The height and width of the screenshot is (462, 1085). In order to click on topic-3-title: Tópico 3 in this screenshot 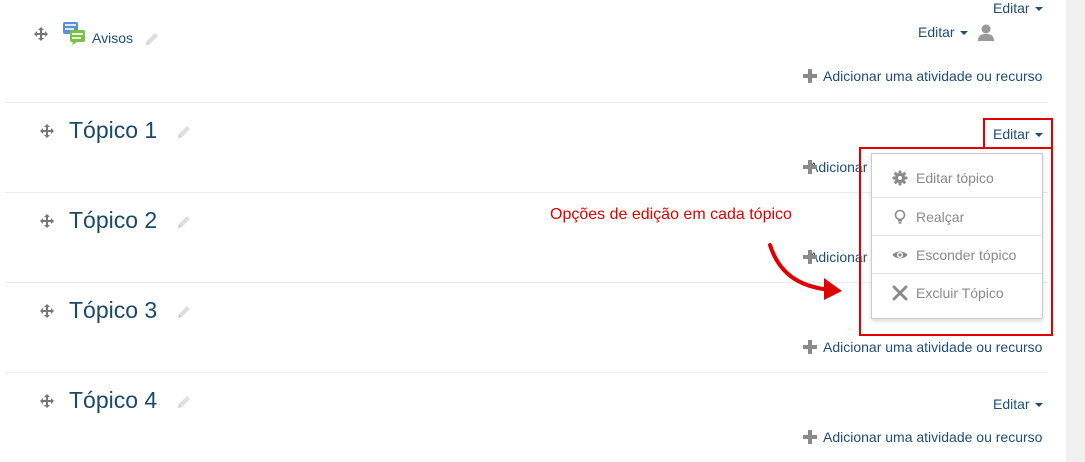, I will do `click(113, 310)`.